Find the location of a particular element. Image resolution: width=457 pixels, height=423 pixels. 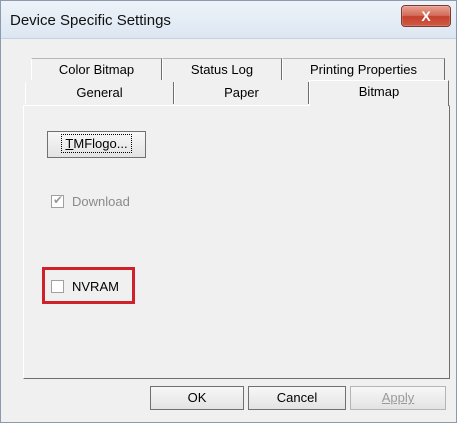

download-label: Download is located at coordinates (101, 201).